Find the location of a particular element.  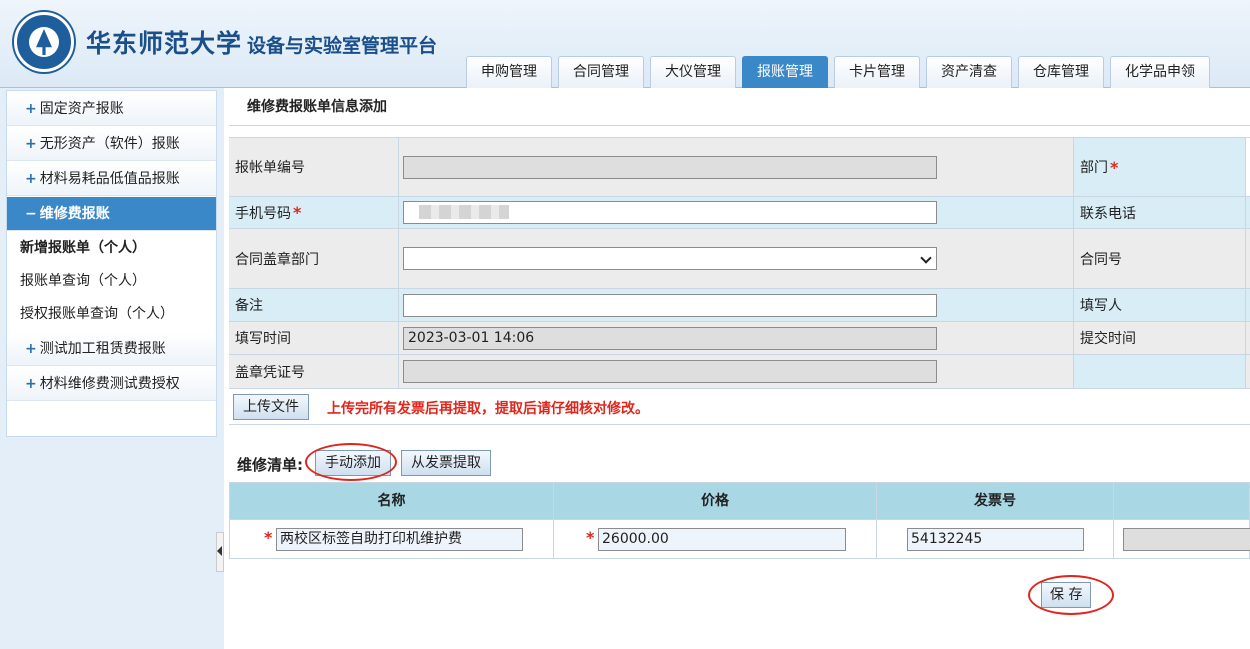

tab-asset-inventory: 资产清查 is located at coordinates (969, 72).